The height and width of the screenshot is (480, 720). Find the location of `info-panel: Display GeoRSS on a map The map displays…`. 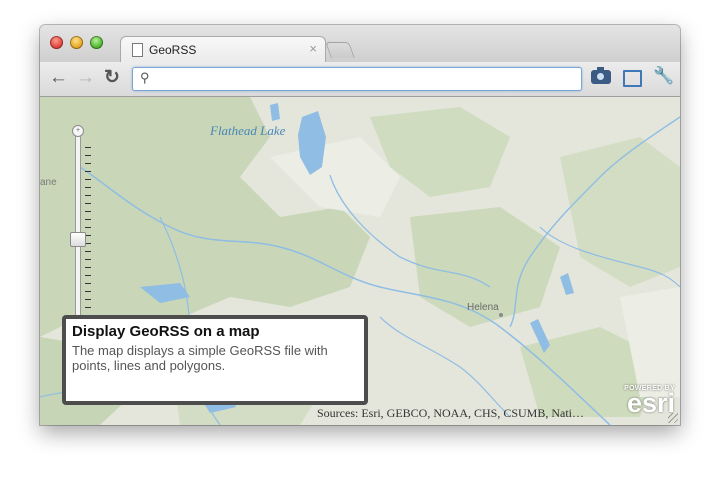

info-panel: Display GeoRSS on a map The map displays… is located at coordinates (215, 360).